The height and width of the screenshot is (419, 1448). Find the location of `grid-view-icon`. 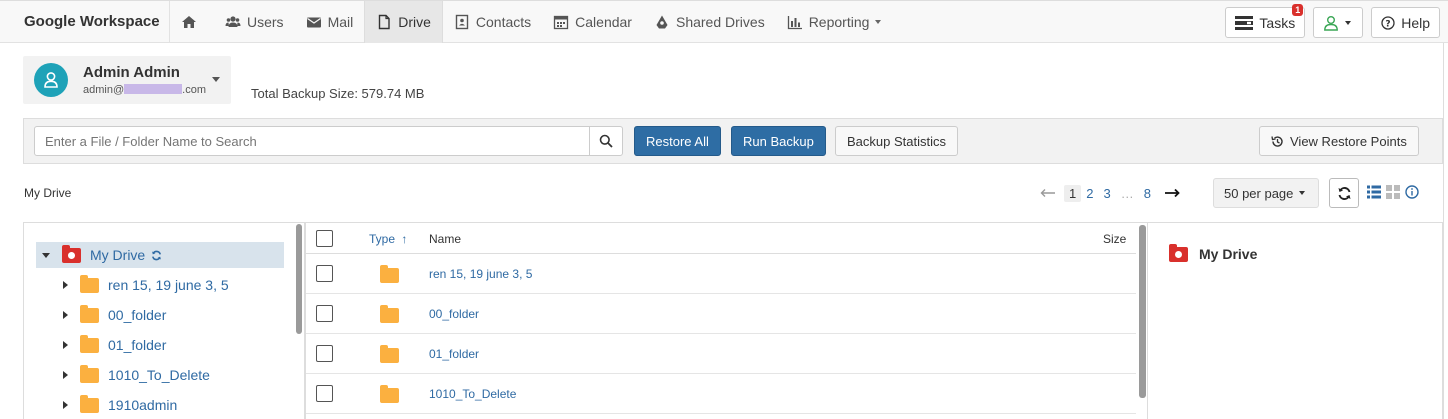

grid-view-icon is located at coordinates (1393, 192).